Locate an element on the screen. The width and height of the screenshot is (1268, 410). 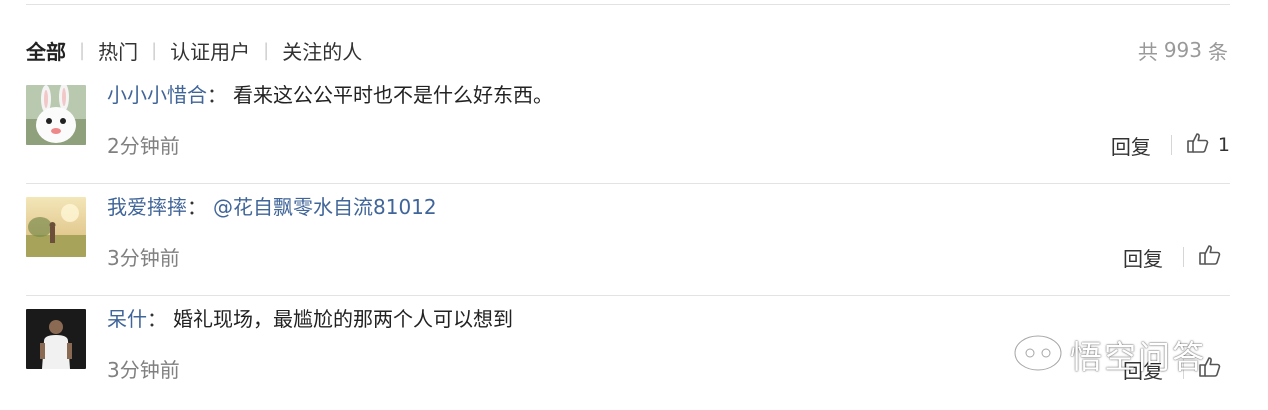
tab-all: 全部 is located at coordinates (46, 50).